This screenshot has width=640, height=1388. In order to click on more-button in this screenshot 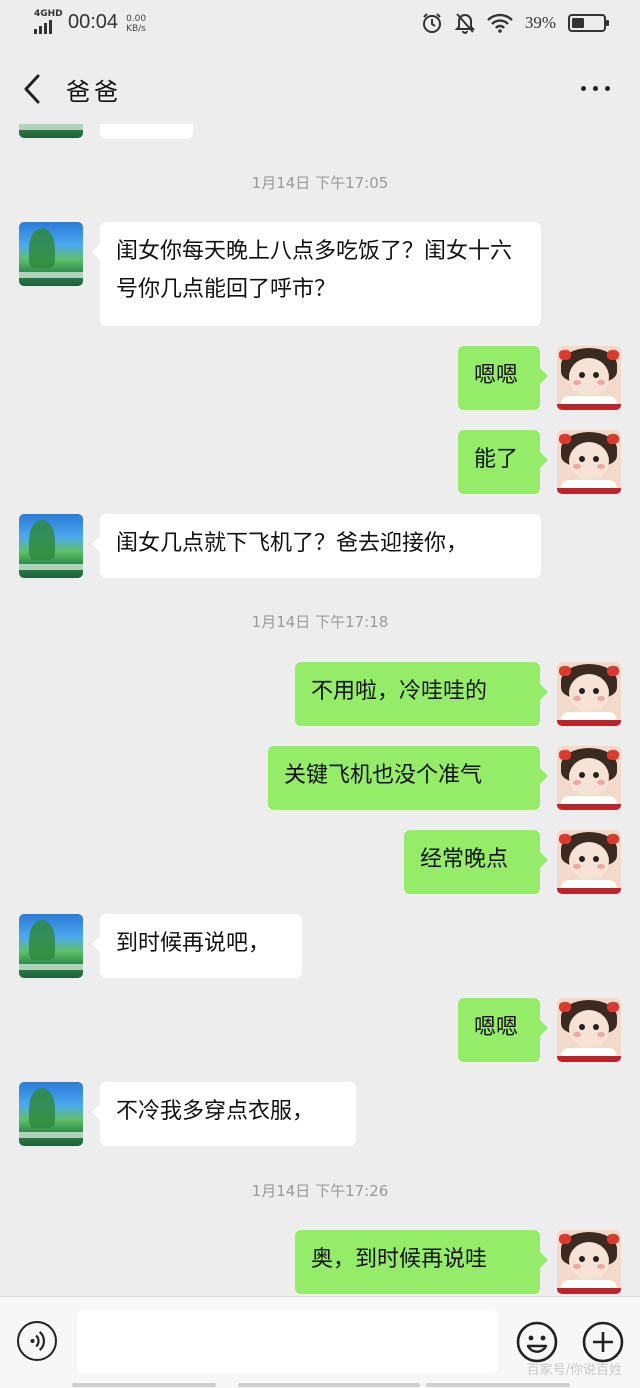, I will do `click(595, 88)`.